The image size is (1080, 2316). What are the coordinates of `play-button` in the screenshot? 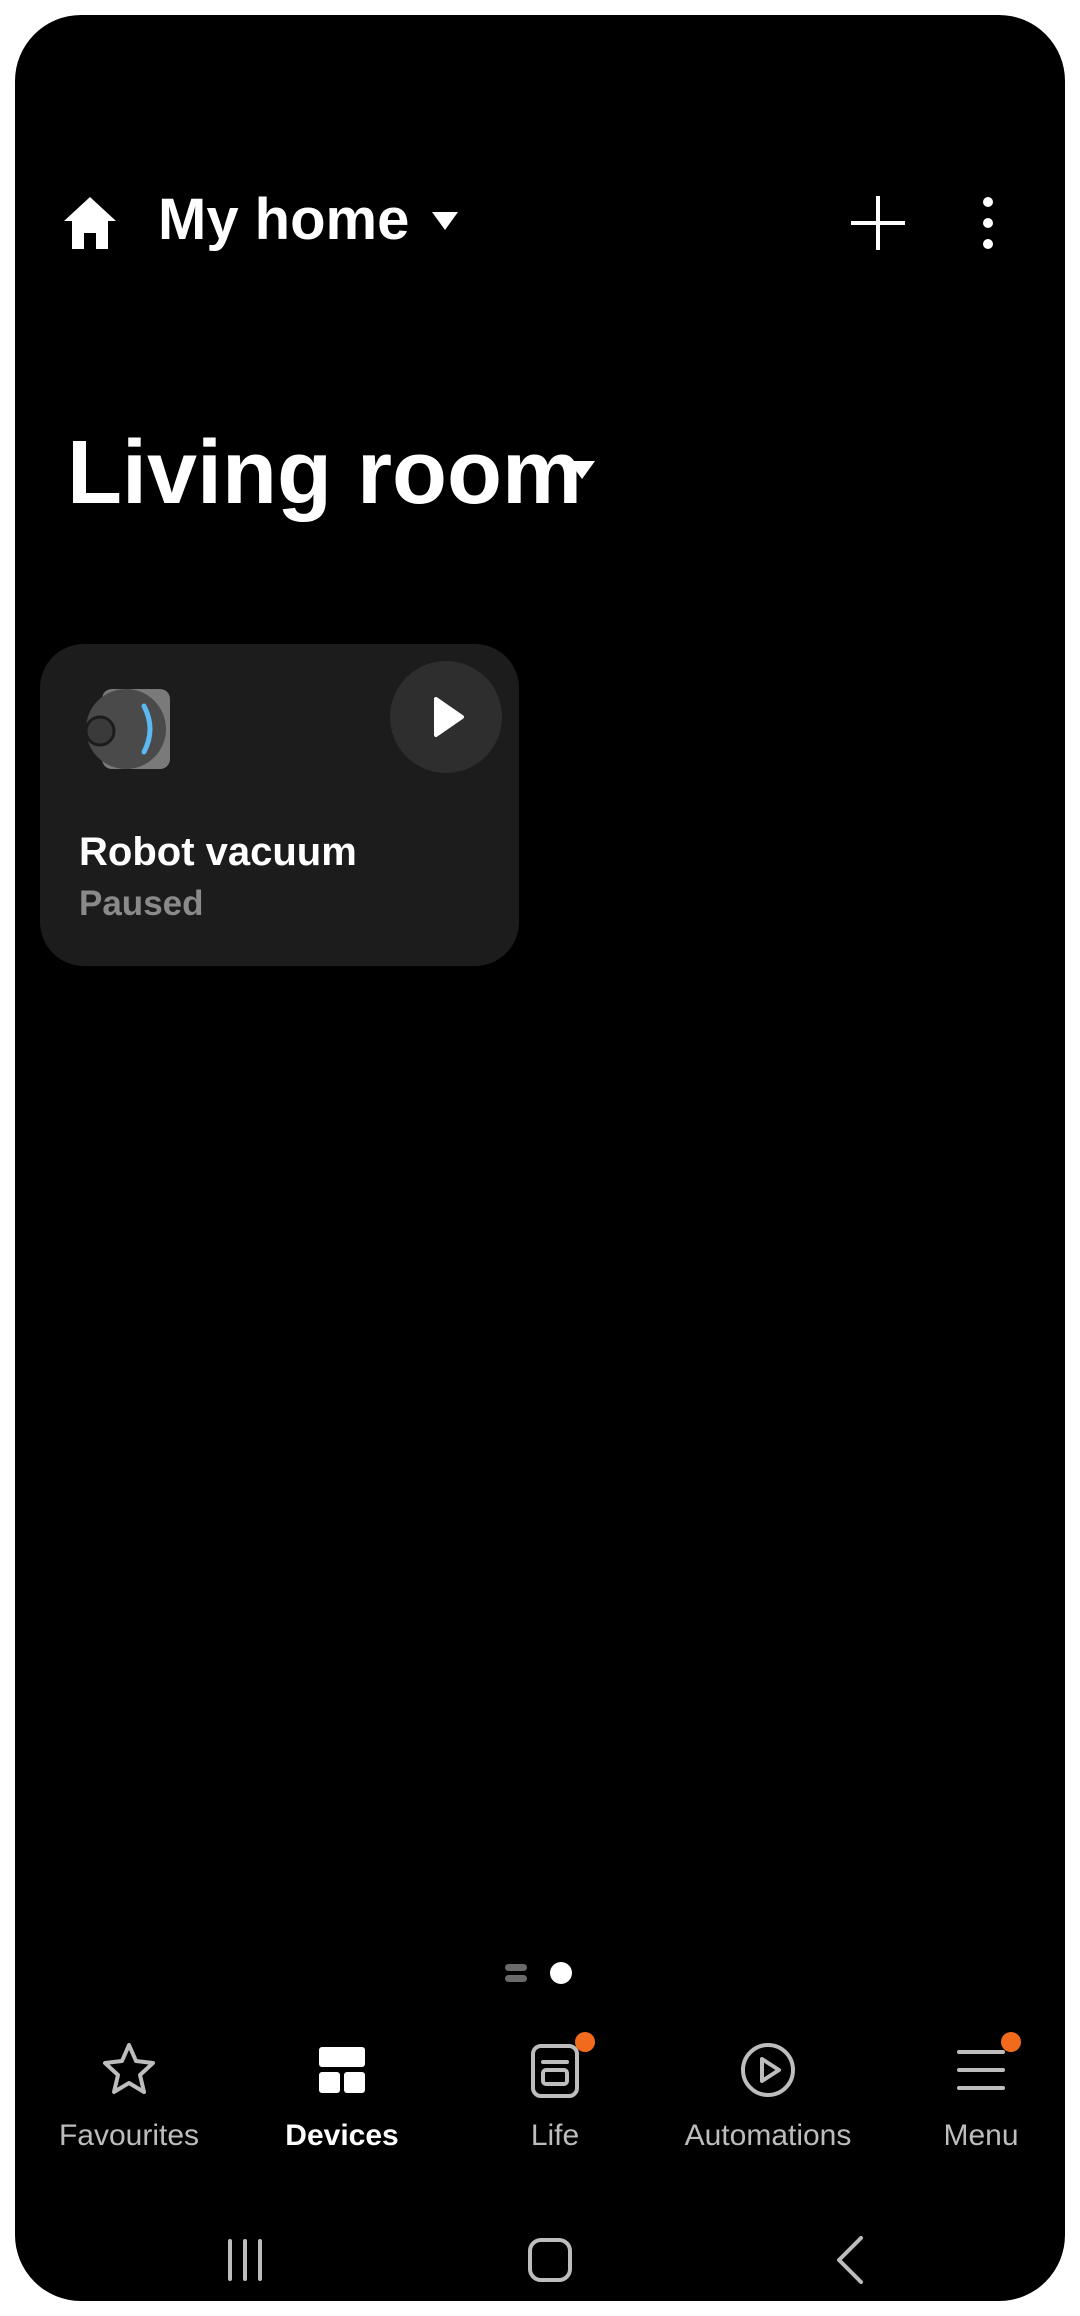 It's located at (446, 717).